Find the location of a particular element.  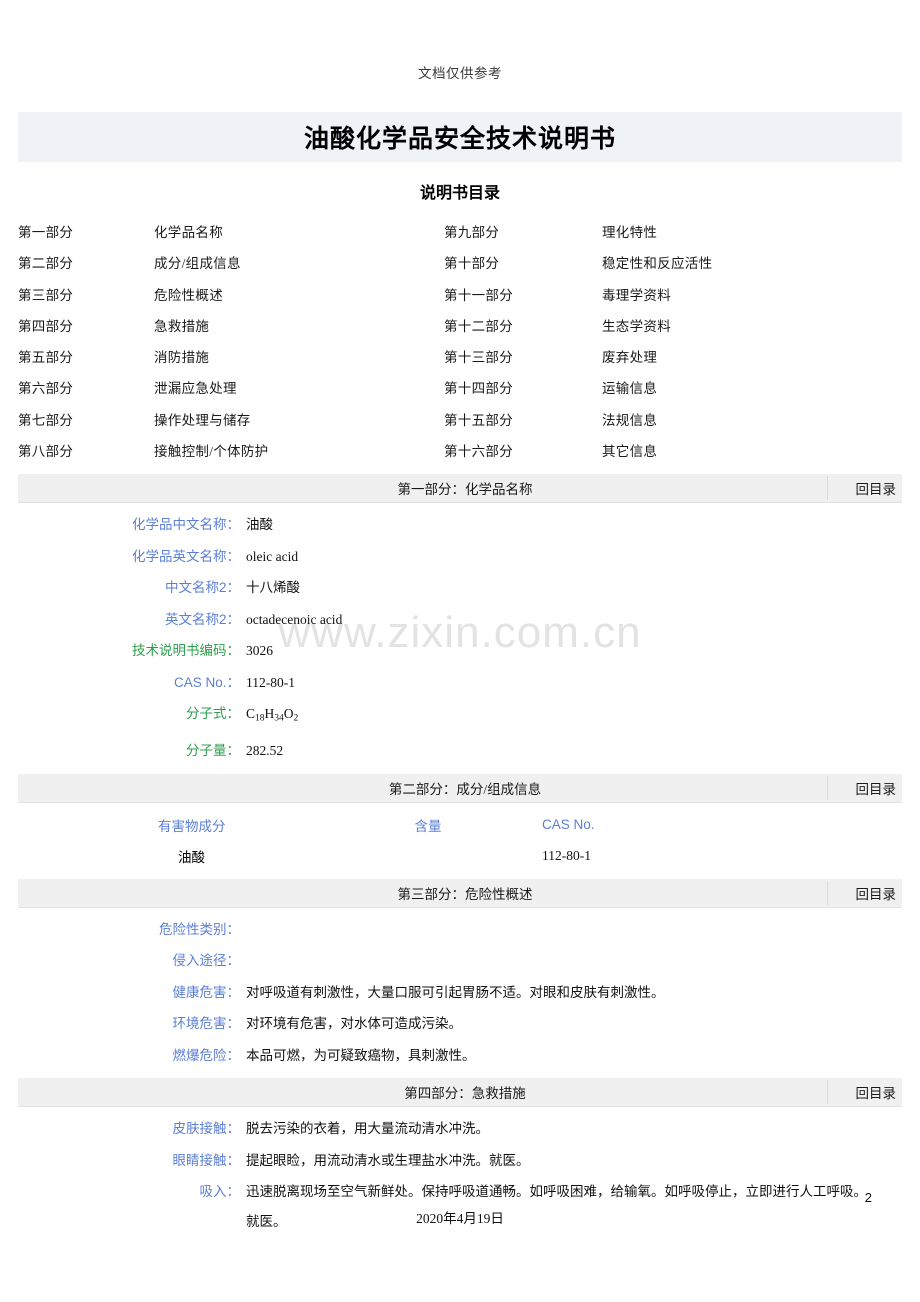

field-value: 提起眼睑，用流动清水或生理盐水冲洗。就医。 is located at coordinates (388, 1160).